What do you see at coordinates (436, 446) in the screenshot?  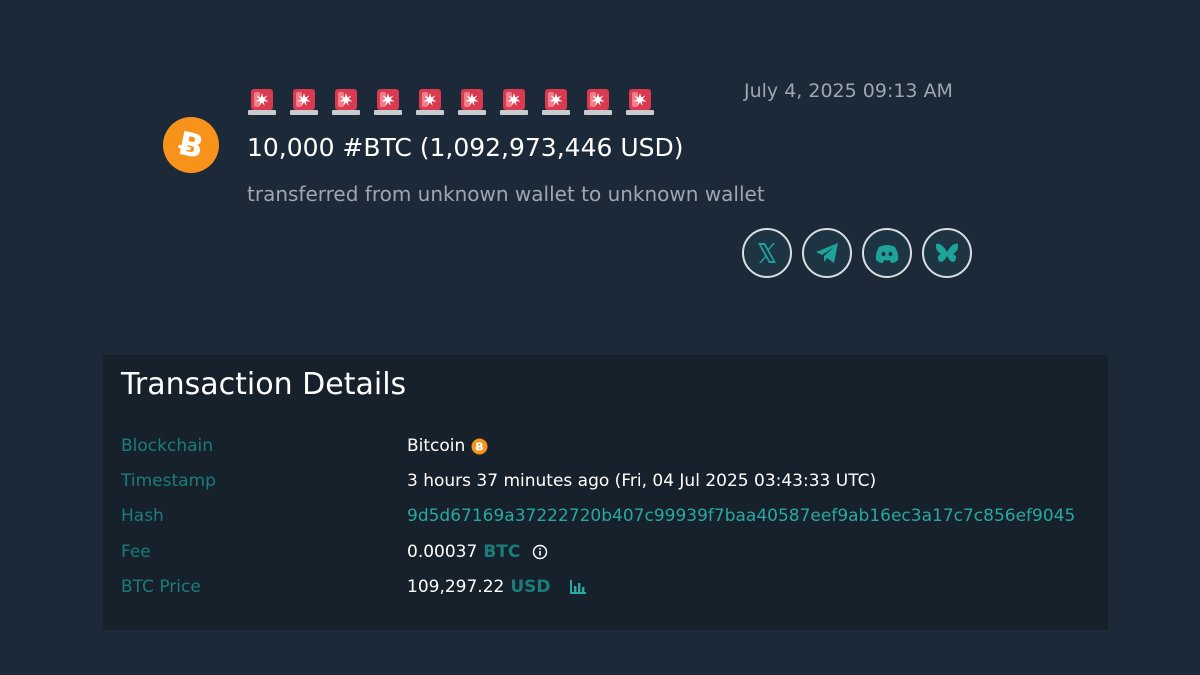 I see `blockchain-value: Bitcoin` at bounding box center [436, 446].